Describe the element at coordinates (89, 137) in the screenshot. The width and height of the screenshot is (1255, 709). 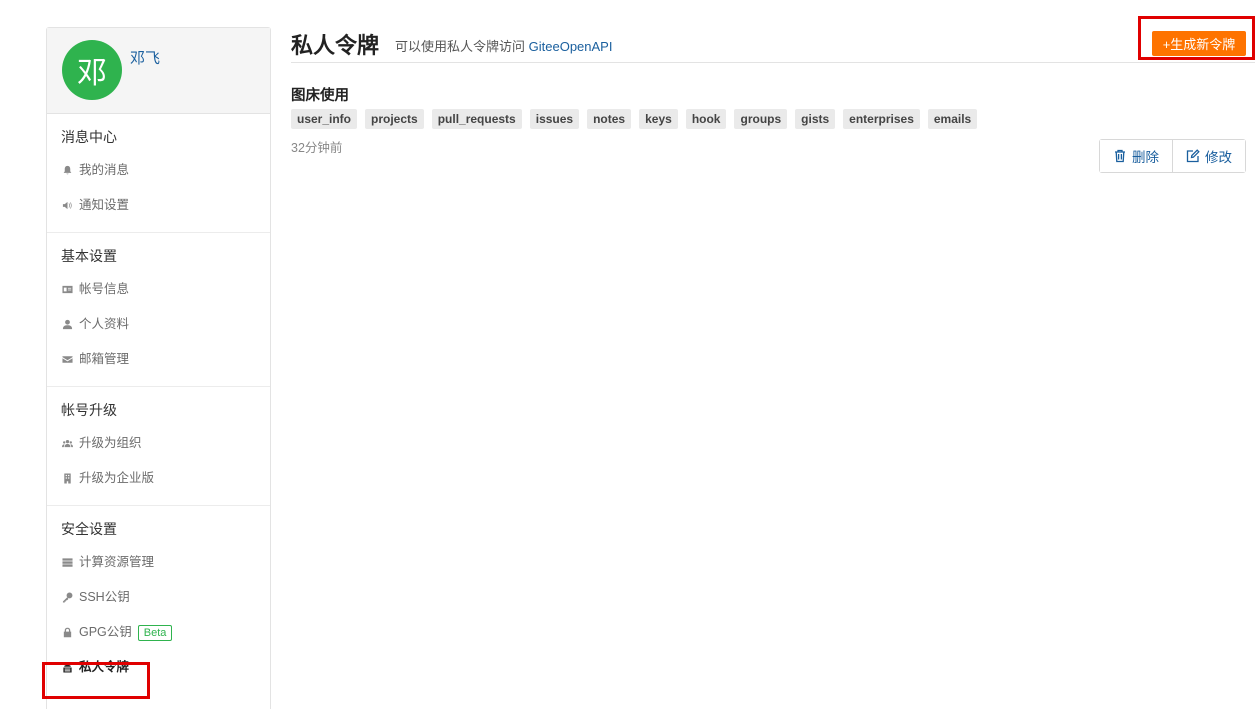
I see `section-title: 消息中心` at that location.